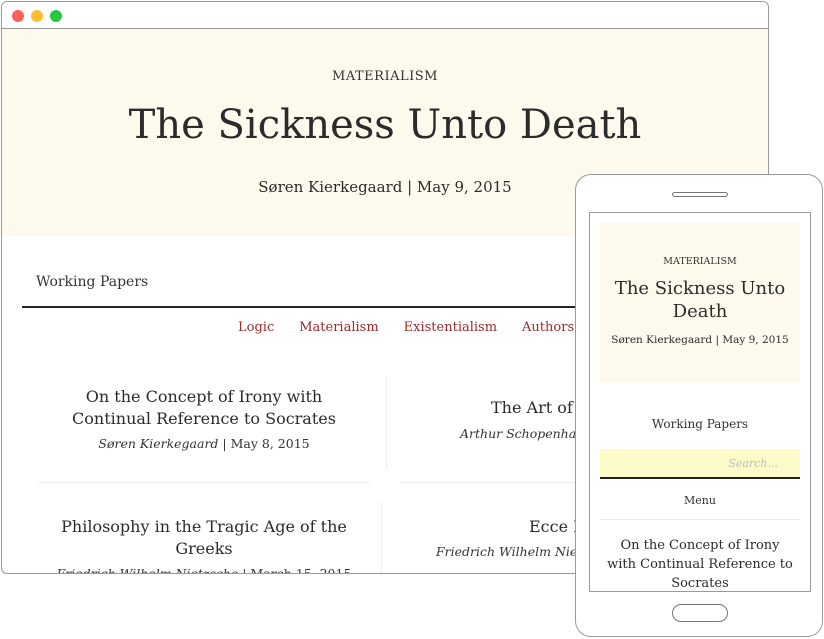  Describe the element at coordinates (158, 443) in the screenshot. I see `post-author: Søren Kierkegaard` at that location.